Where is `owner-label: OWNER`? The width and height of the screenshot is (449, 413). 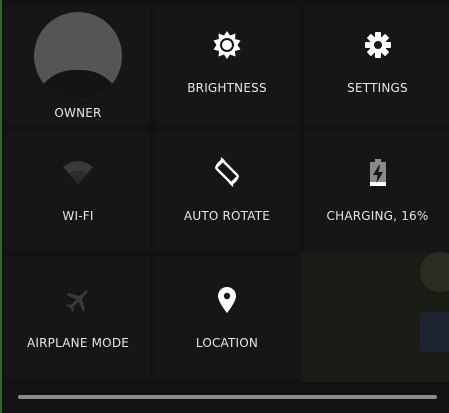 owner-label: OWNER is located at coordinates (78, 113).